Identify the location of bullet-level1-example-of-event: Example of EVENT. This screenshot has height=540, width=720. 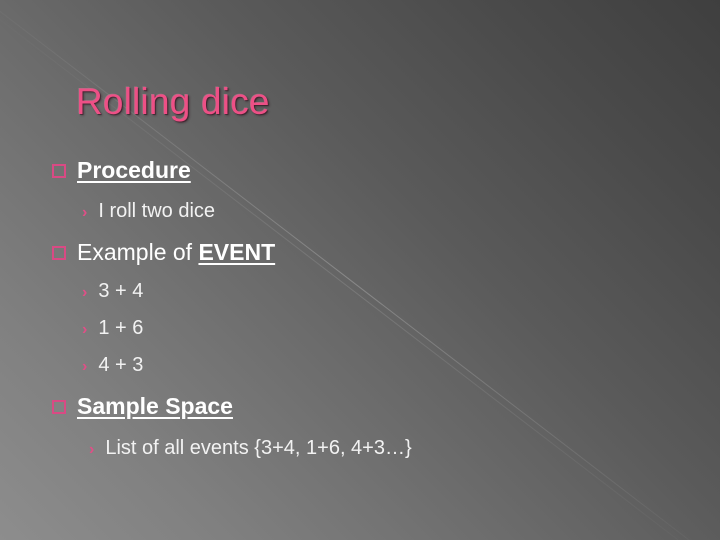
(164, 252).